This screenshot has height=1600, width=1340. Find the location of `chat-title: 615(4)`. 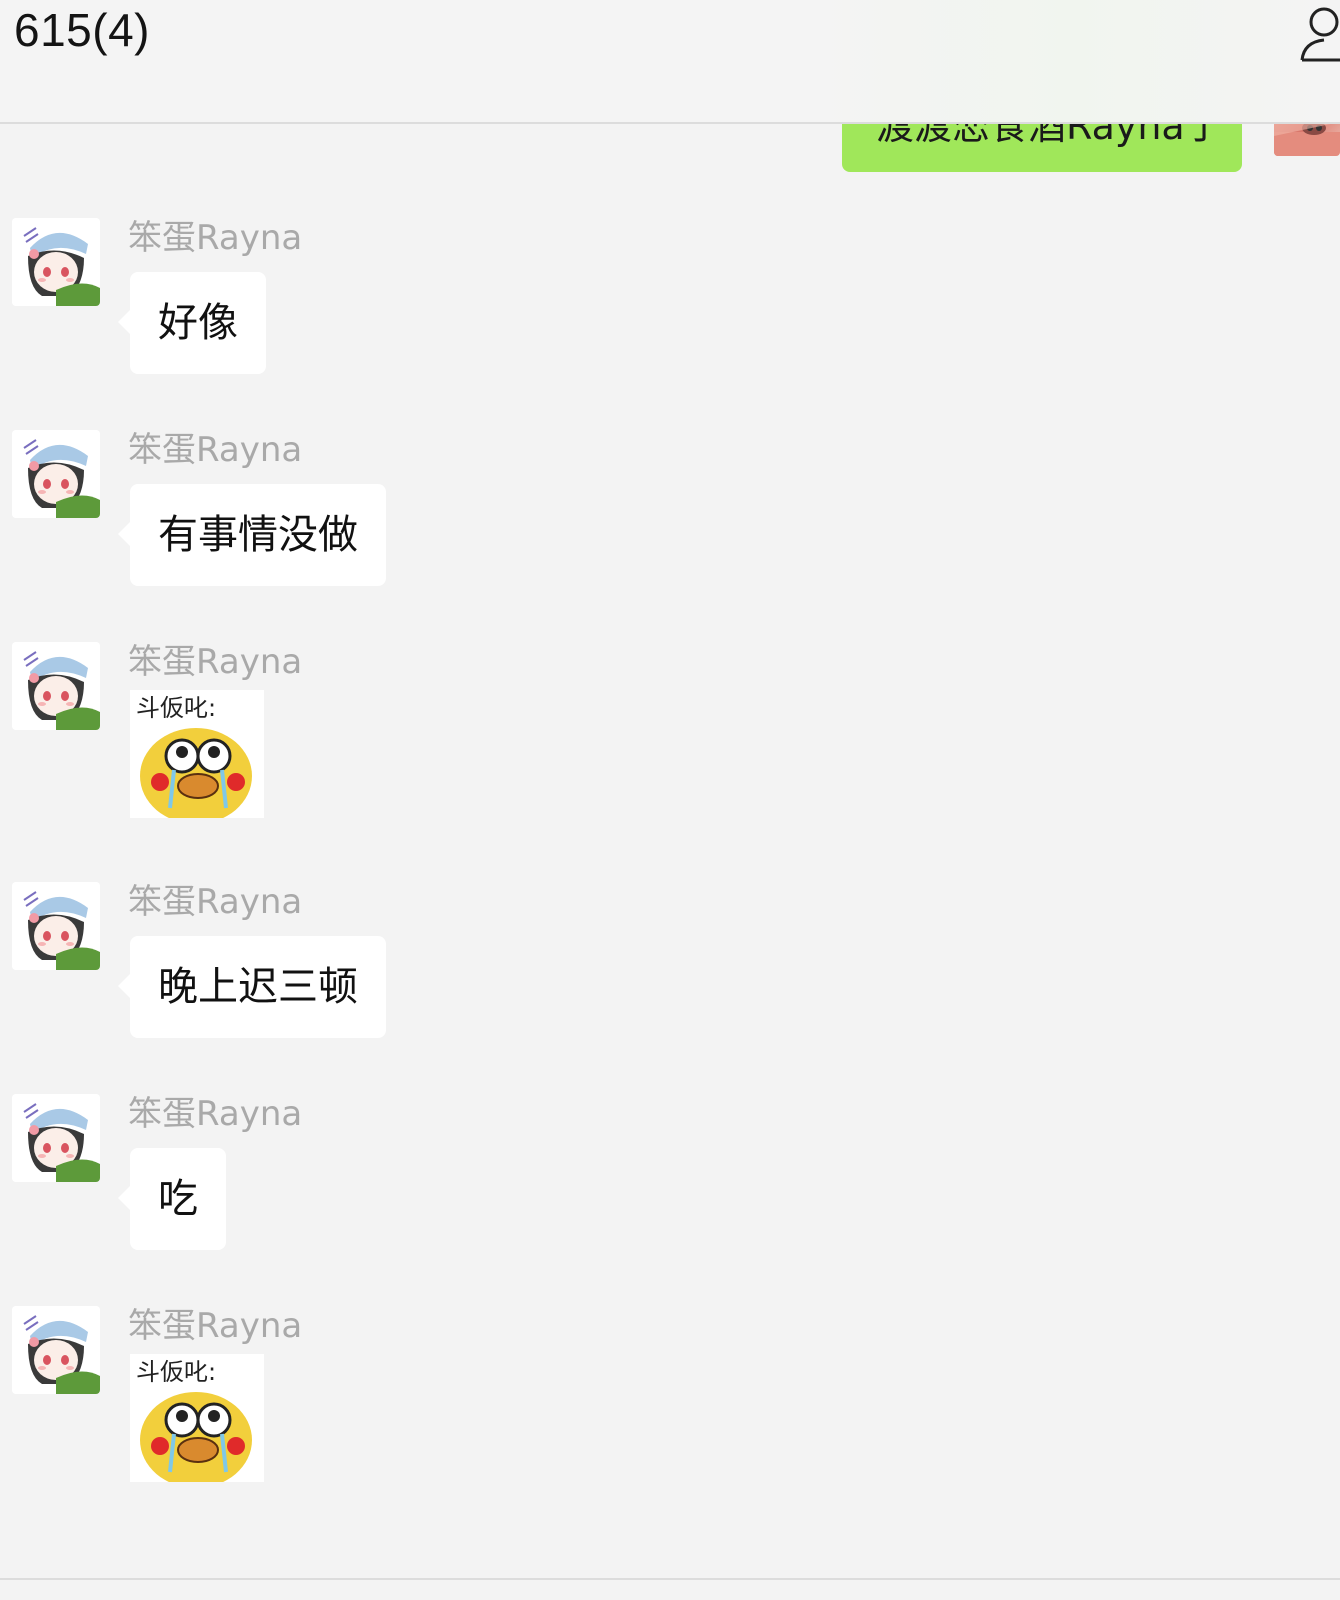

chat-title: 615(4) is located at coordinates (82, 30).